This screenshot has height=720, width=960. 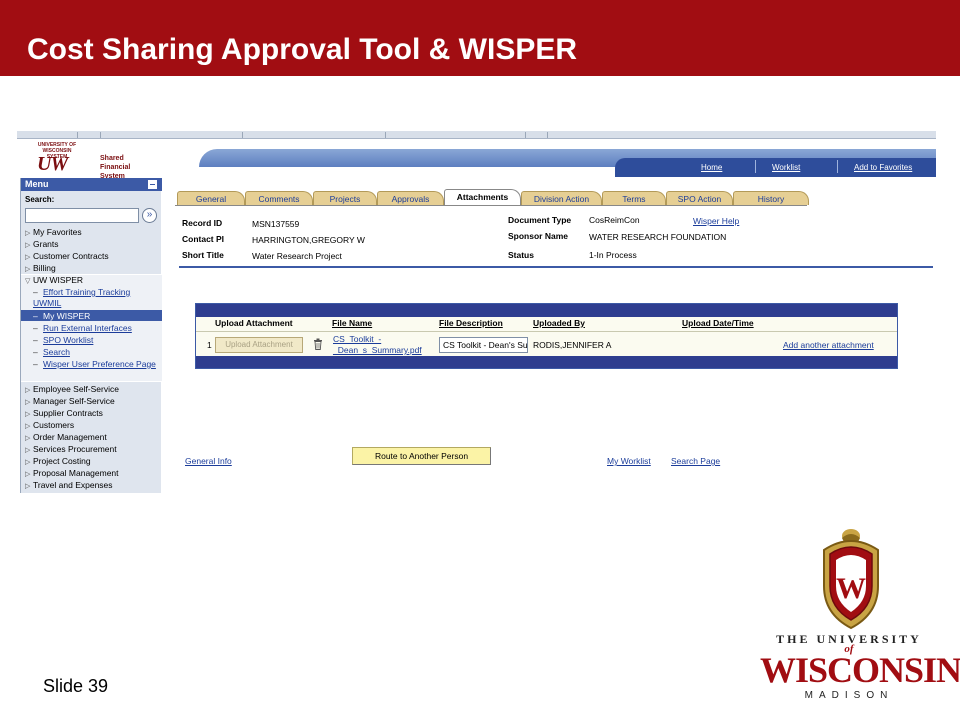 I want to click on menu-sub-effort-training: – Effort Training Tracking UWMIL, so click(x=95, y=298).